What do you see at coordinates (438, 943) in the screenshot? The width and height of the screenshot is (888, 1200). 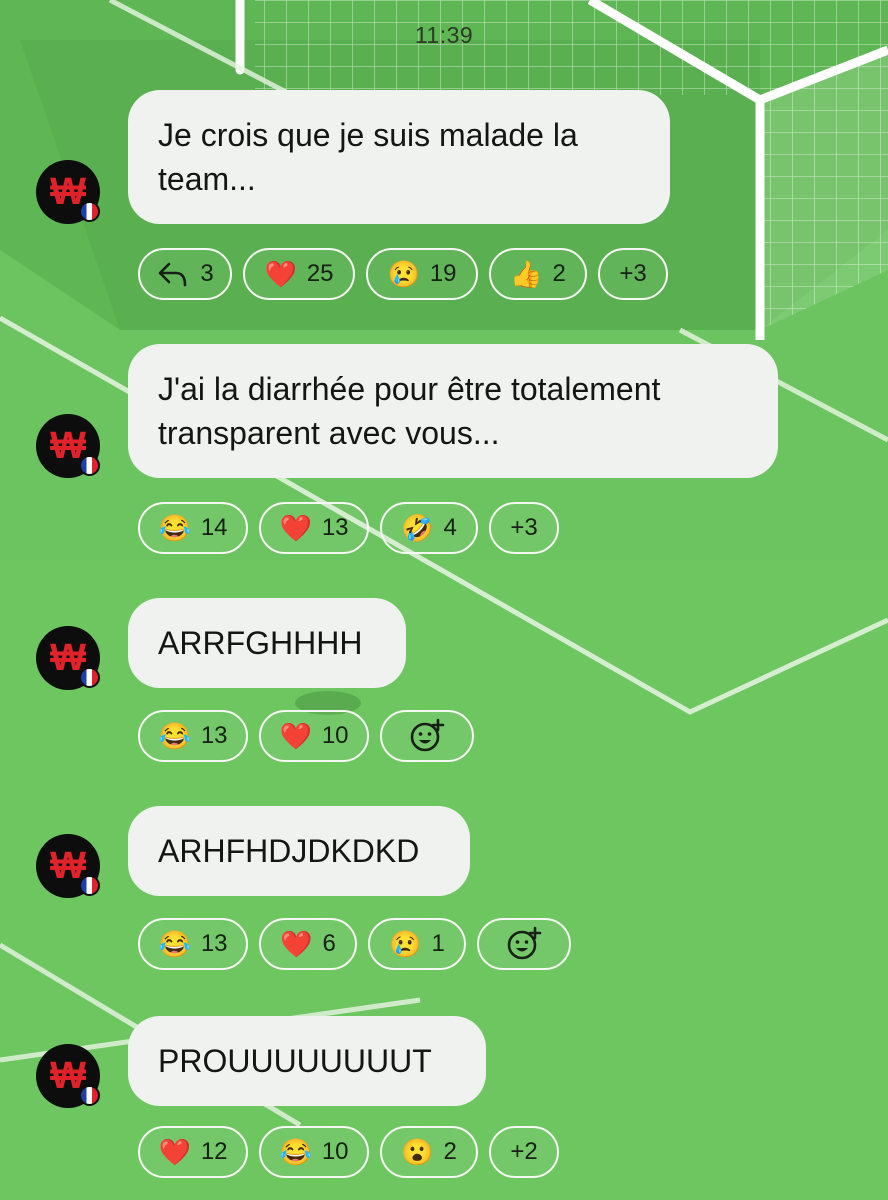 I see `reaction-count: 1` at bounding box center [438, 943].